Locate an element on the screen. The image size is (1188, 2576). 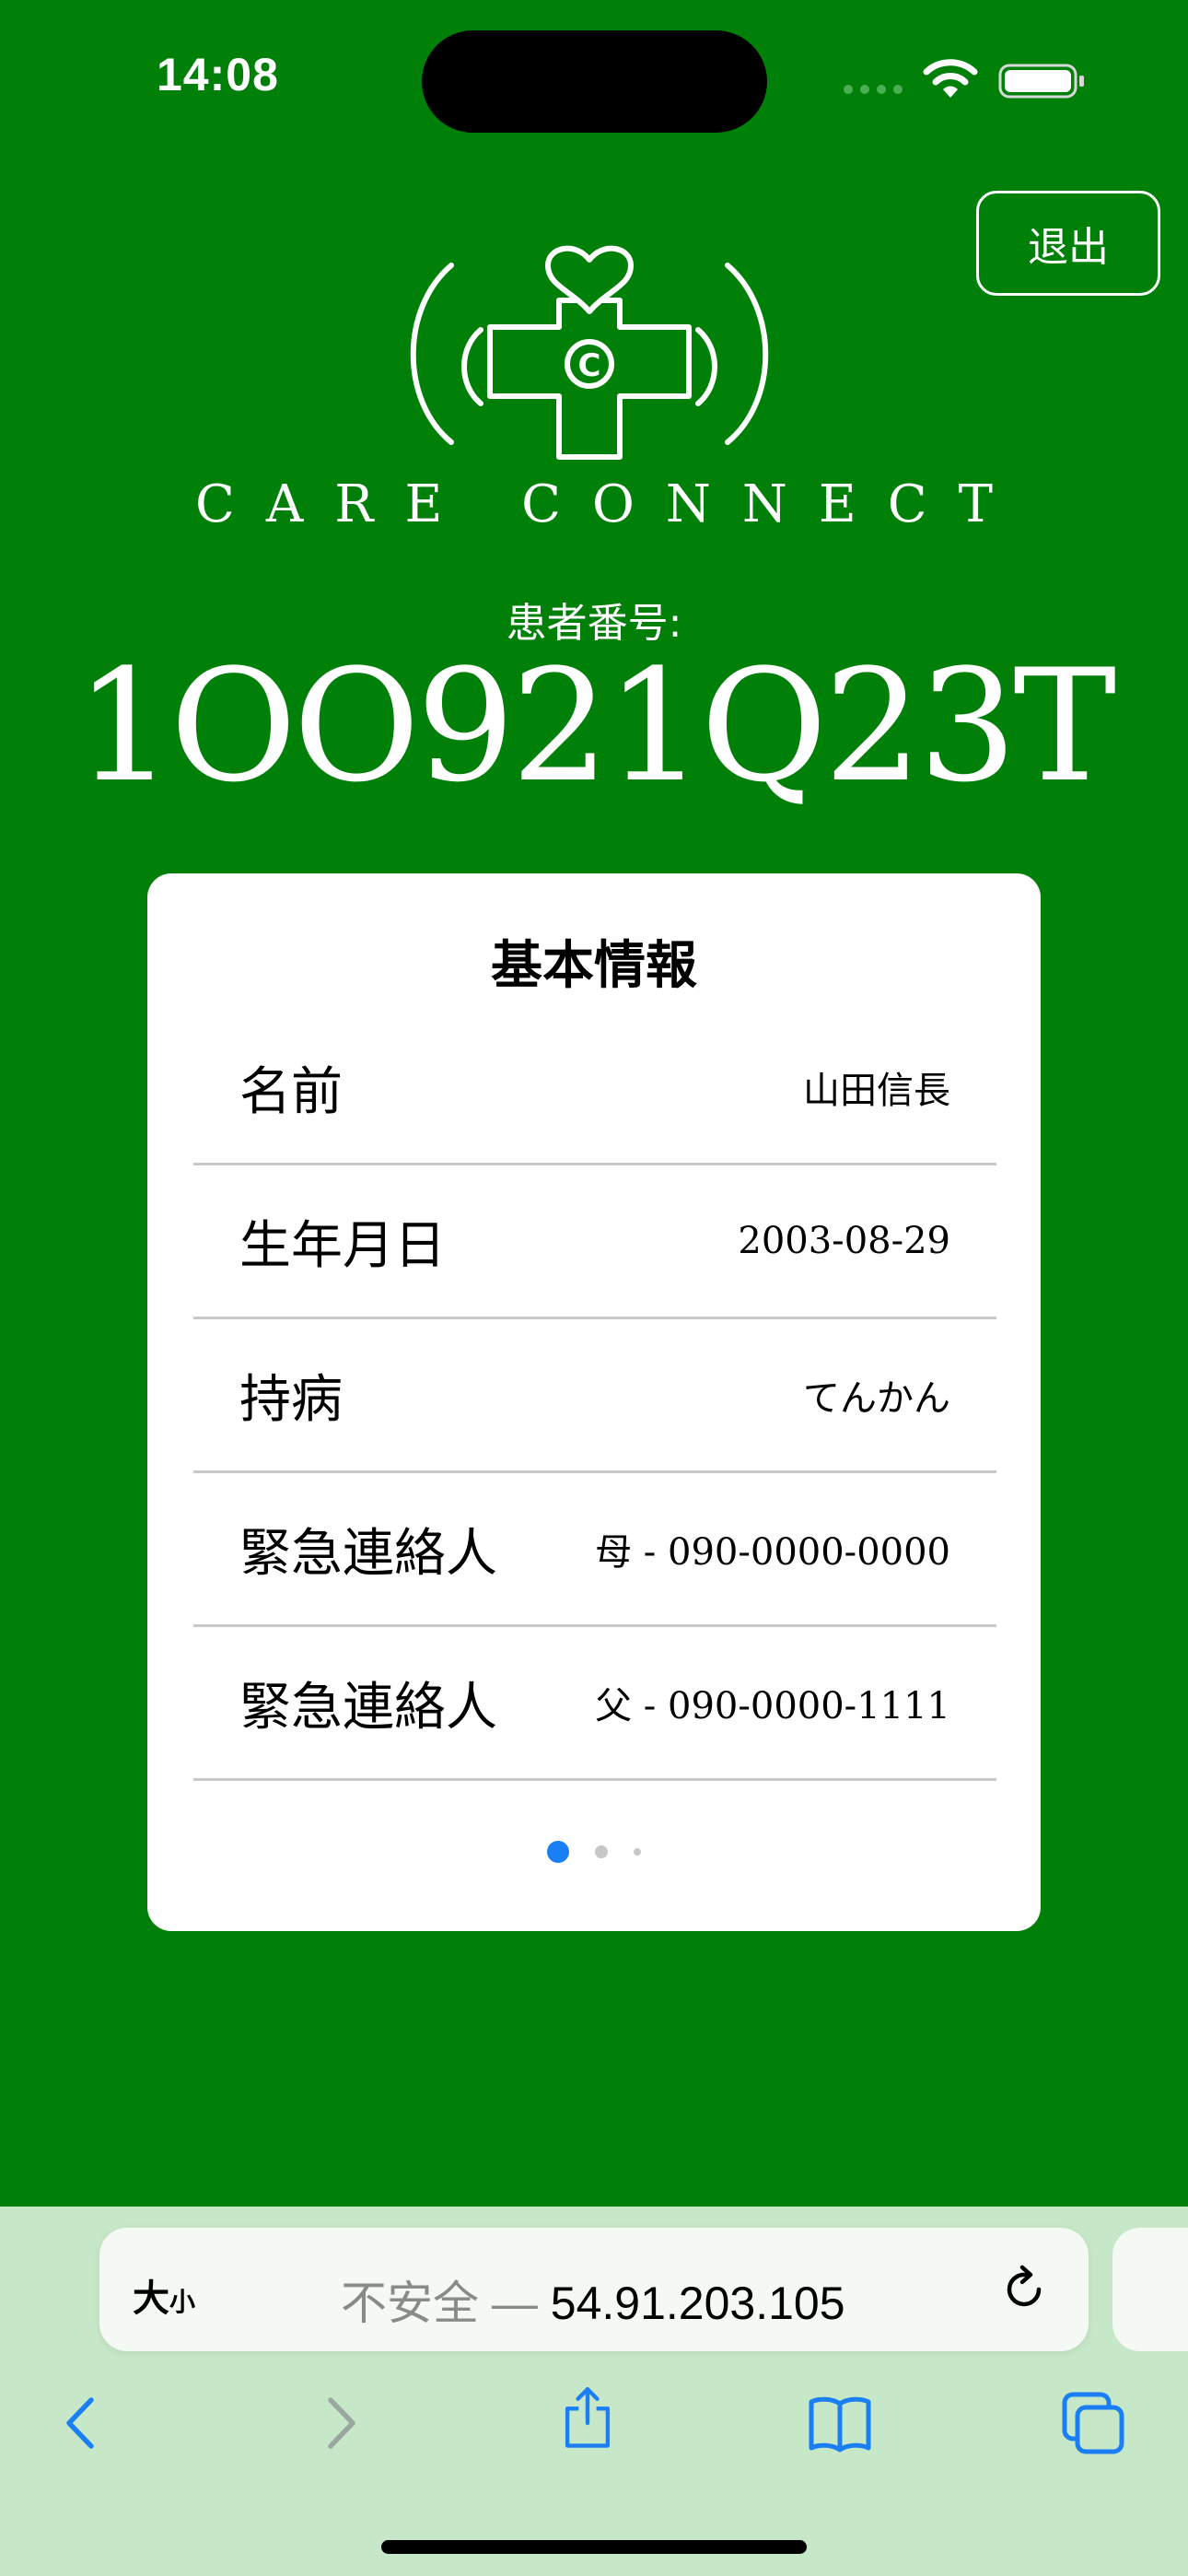
reload-icon is located at coordinates (1025, 2289).